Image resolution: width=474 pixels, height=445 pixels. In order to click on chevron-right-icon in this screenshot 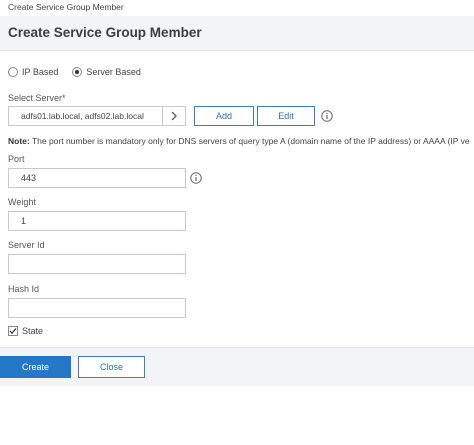, I will do `click(174, 116)`.